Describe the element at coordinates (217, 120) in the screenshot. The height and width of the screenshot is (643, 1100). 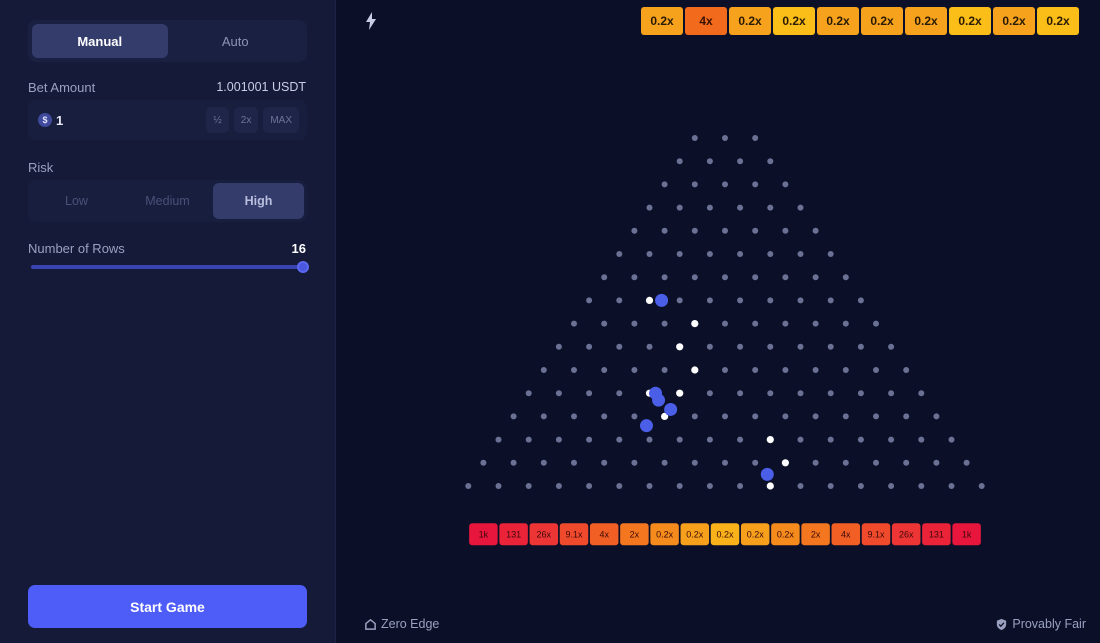
I see `half-bet-button: ½` at that location.